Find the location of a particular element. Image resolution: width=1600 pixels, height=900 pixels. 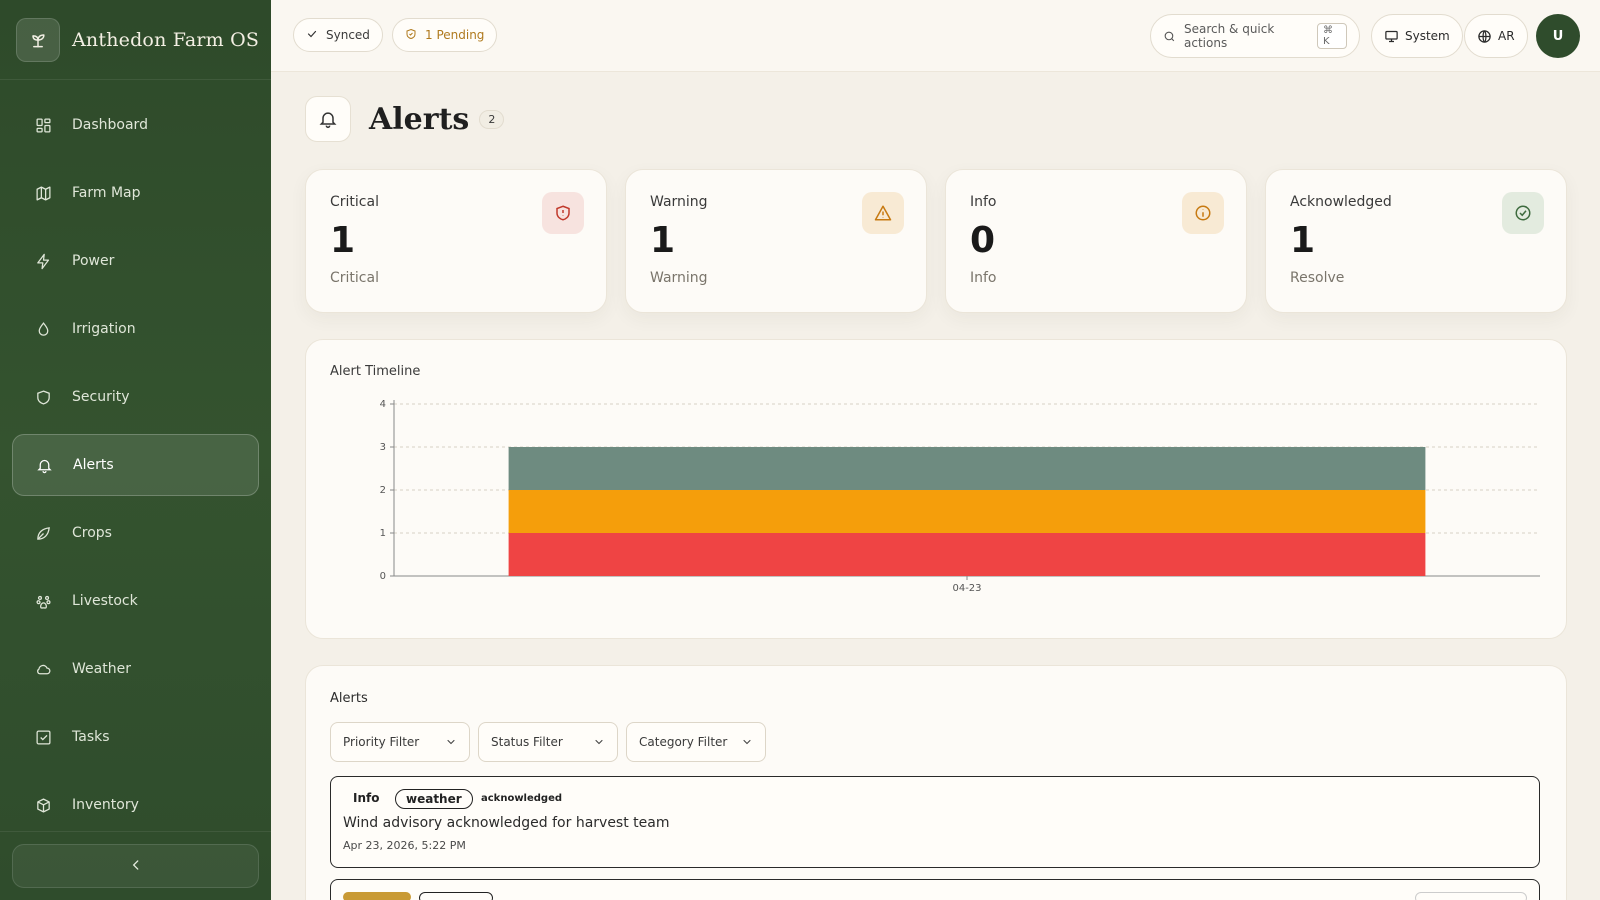

language-button: AR is located at coordinates (1496, 36).